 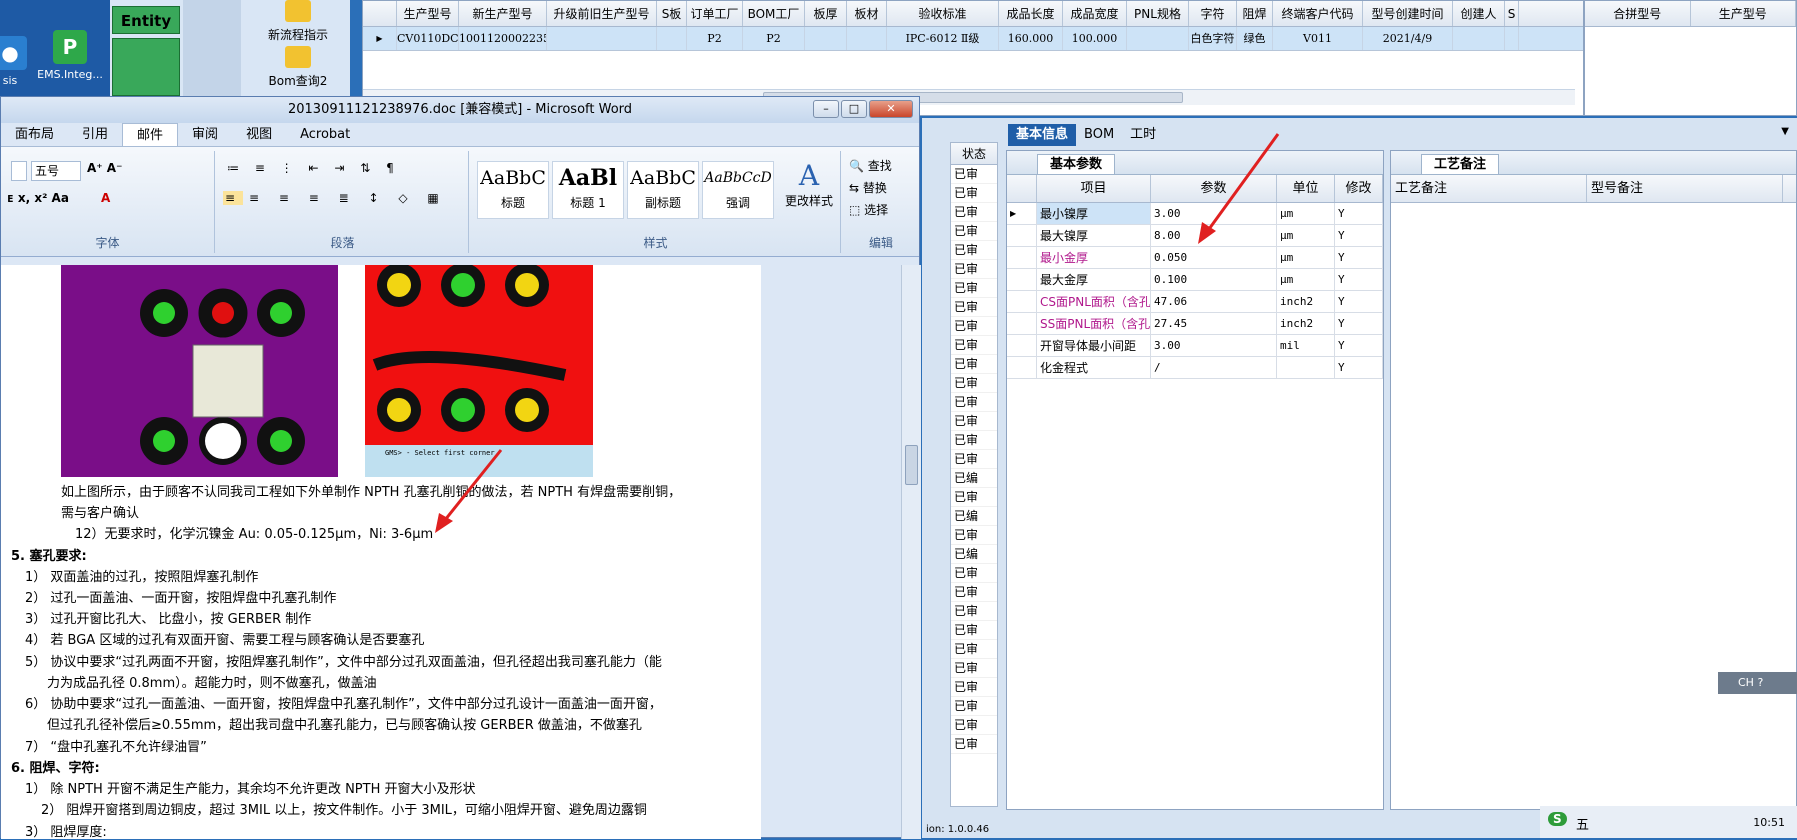 I want to click on style-2: AaBbC 副标题, so click(x=663, y=190).